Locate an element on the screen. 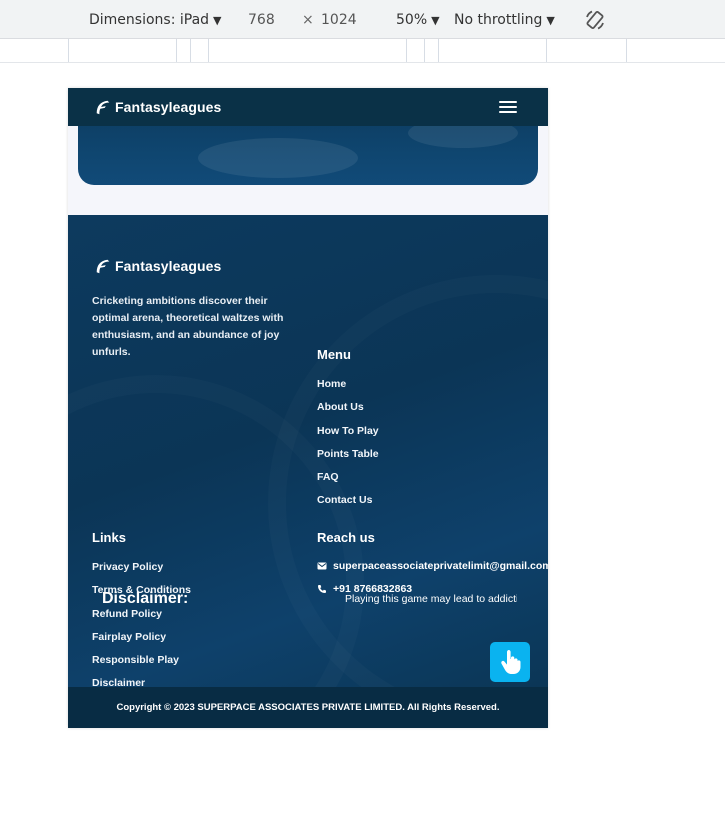  email-address: superpaceassociateprivatelimit@gmail.com is located at coordinates (440, 566).